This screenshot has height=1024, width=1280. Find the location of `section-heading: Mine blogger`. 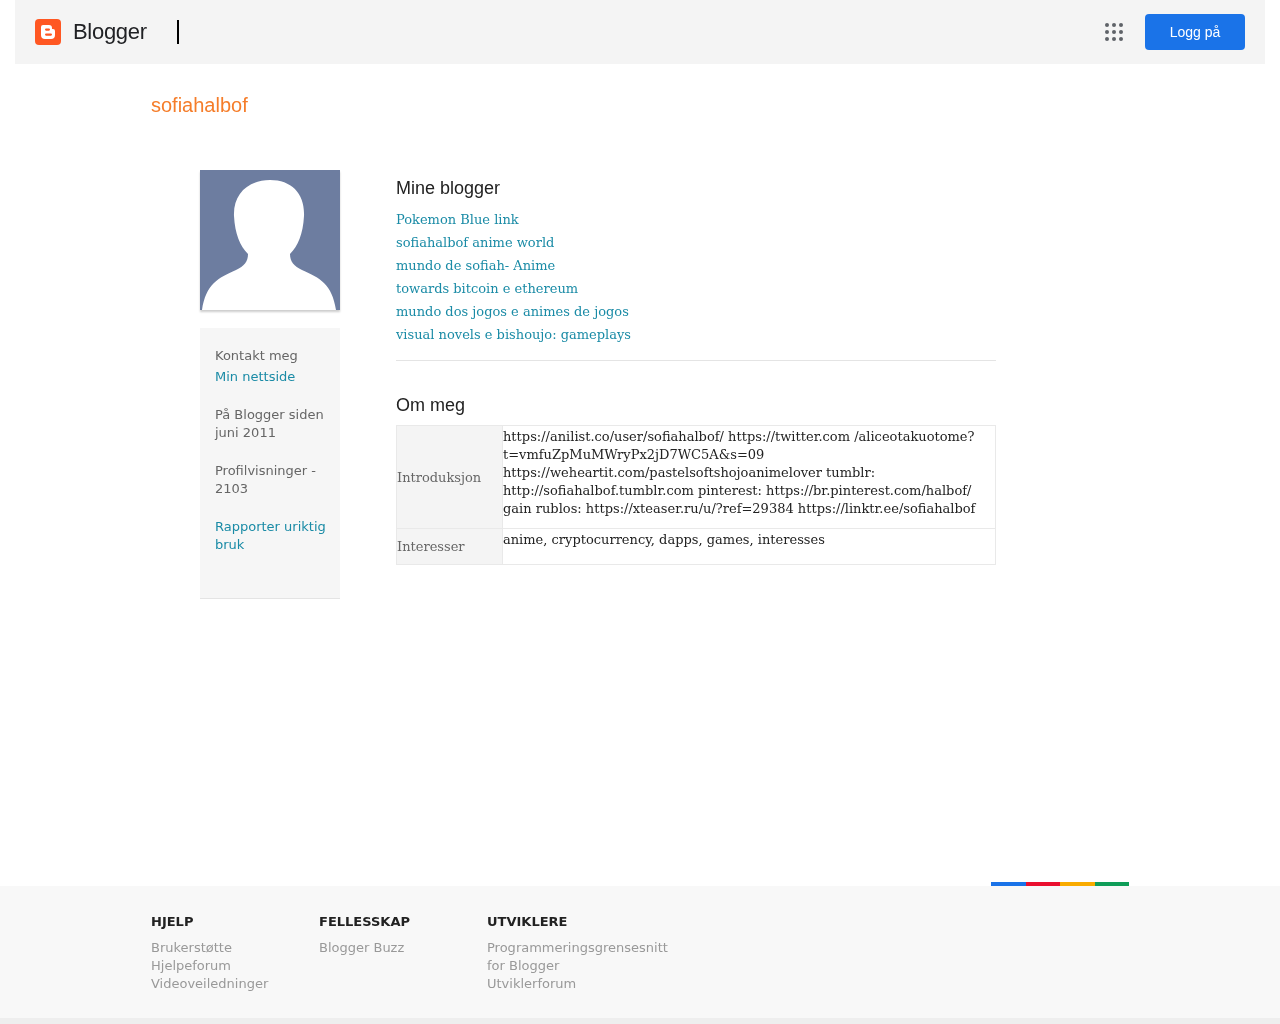

section-heading: Mine blogger is located at coordinates (449, 188).